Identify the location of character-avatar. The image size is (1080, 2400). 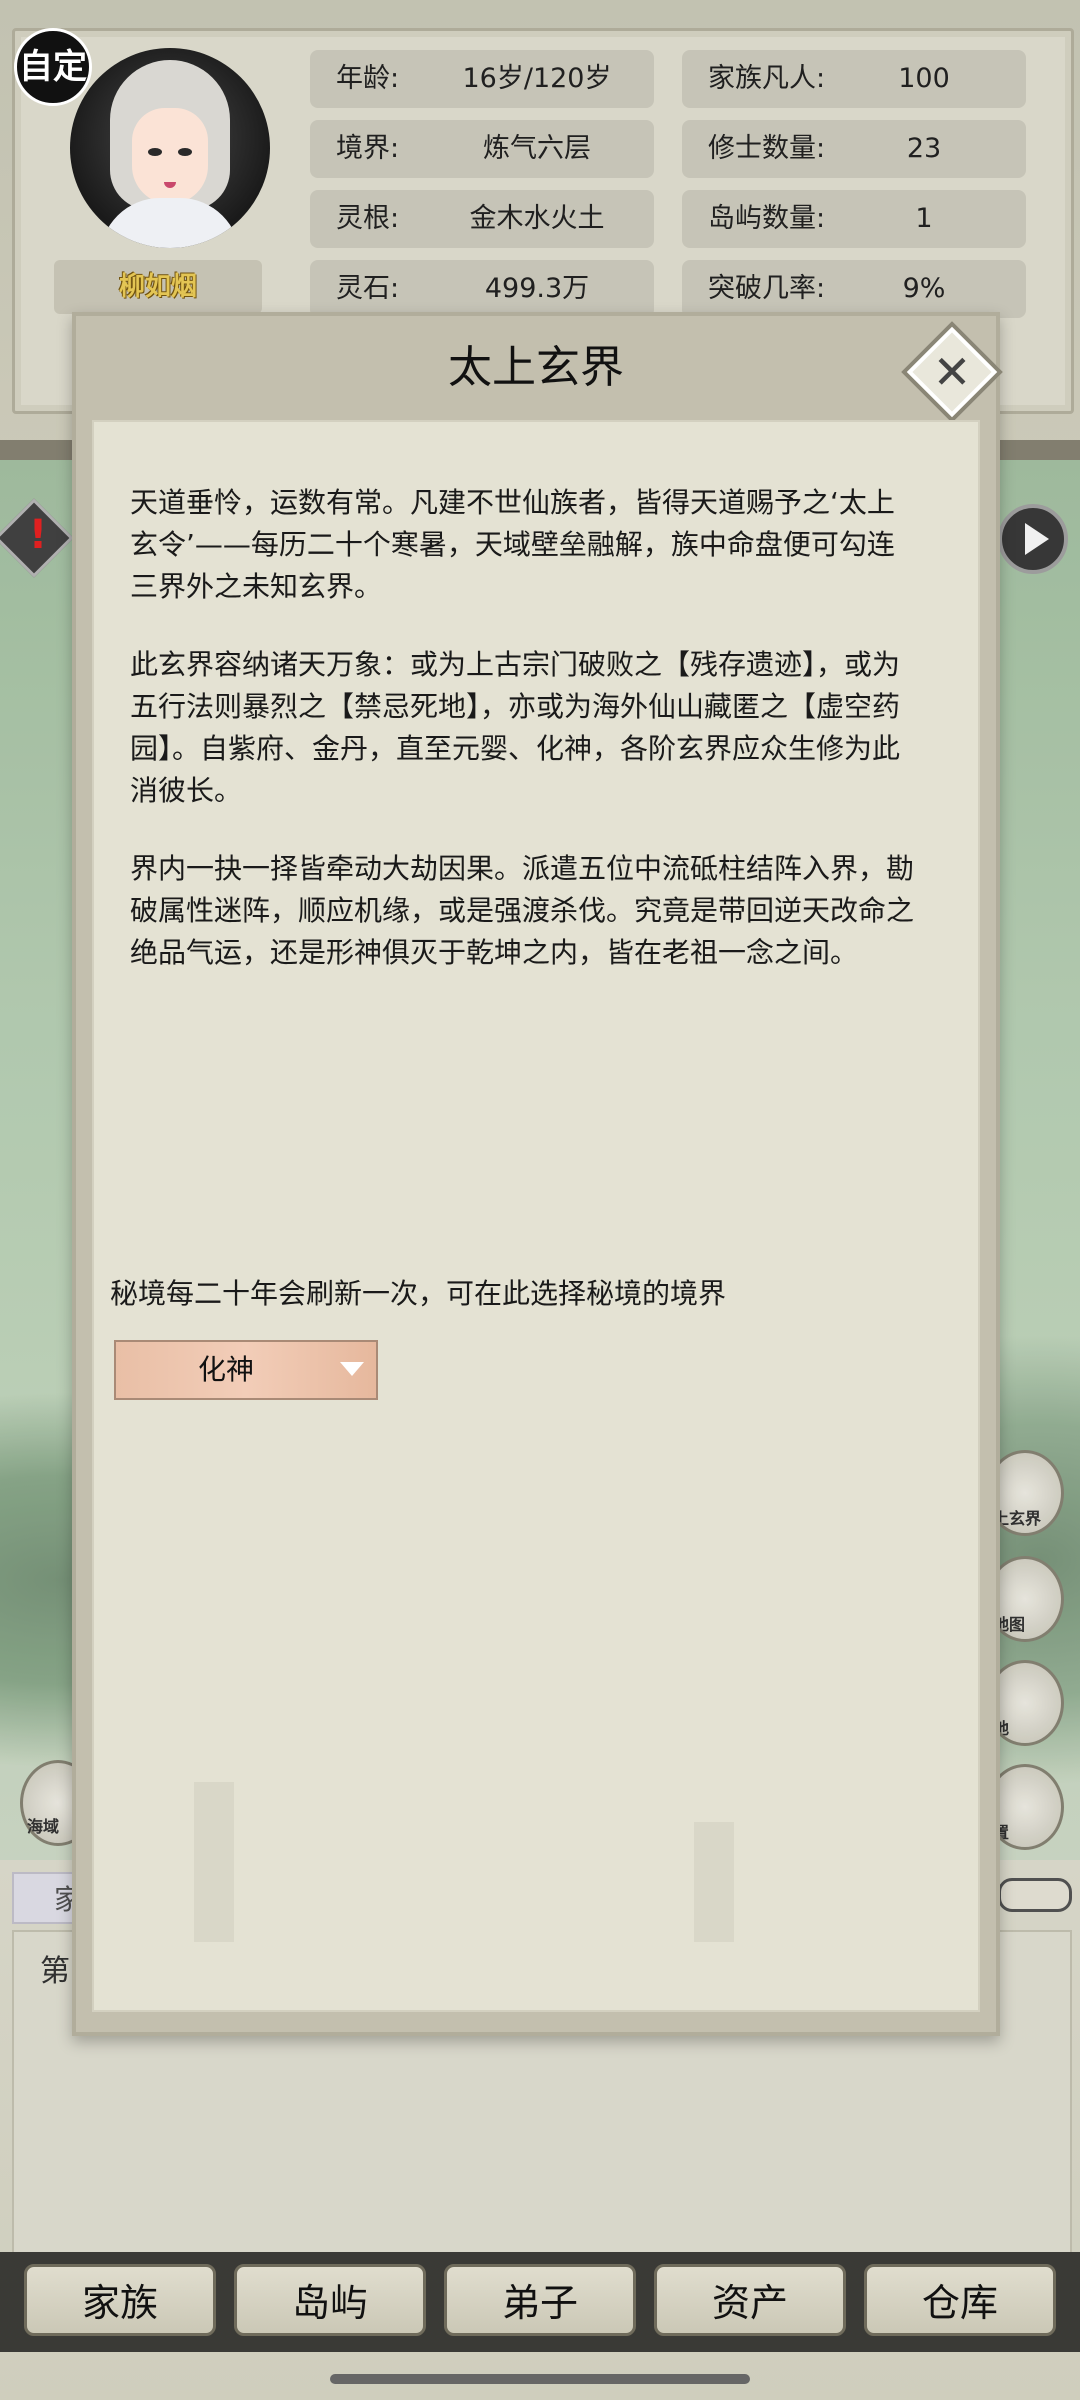
(170, 148).